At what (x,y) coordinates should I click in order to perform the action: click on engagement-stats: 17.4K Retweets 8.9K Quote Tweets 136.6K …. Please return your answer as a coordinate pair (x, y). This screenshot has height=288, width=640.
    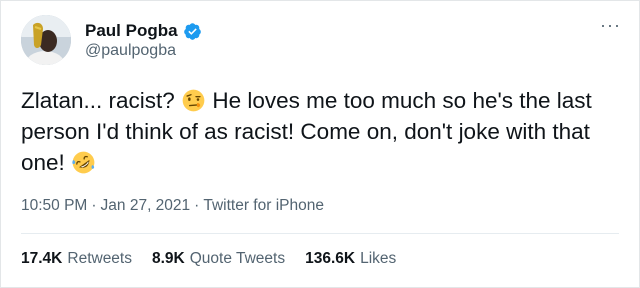
    Looking at the image, I should click on (208, 259).